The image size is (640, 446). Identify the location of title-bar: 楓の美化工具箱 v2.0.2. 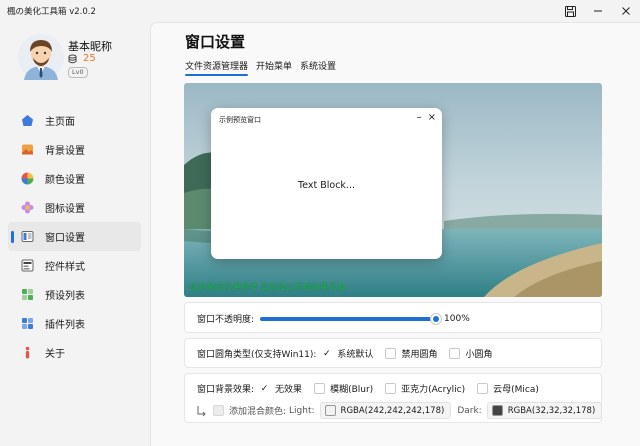
(320, 11).